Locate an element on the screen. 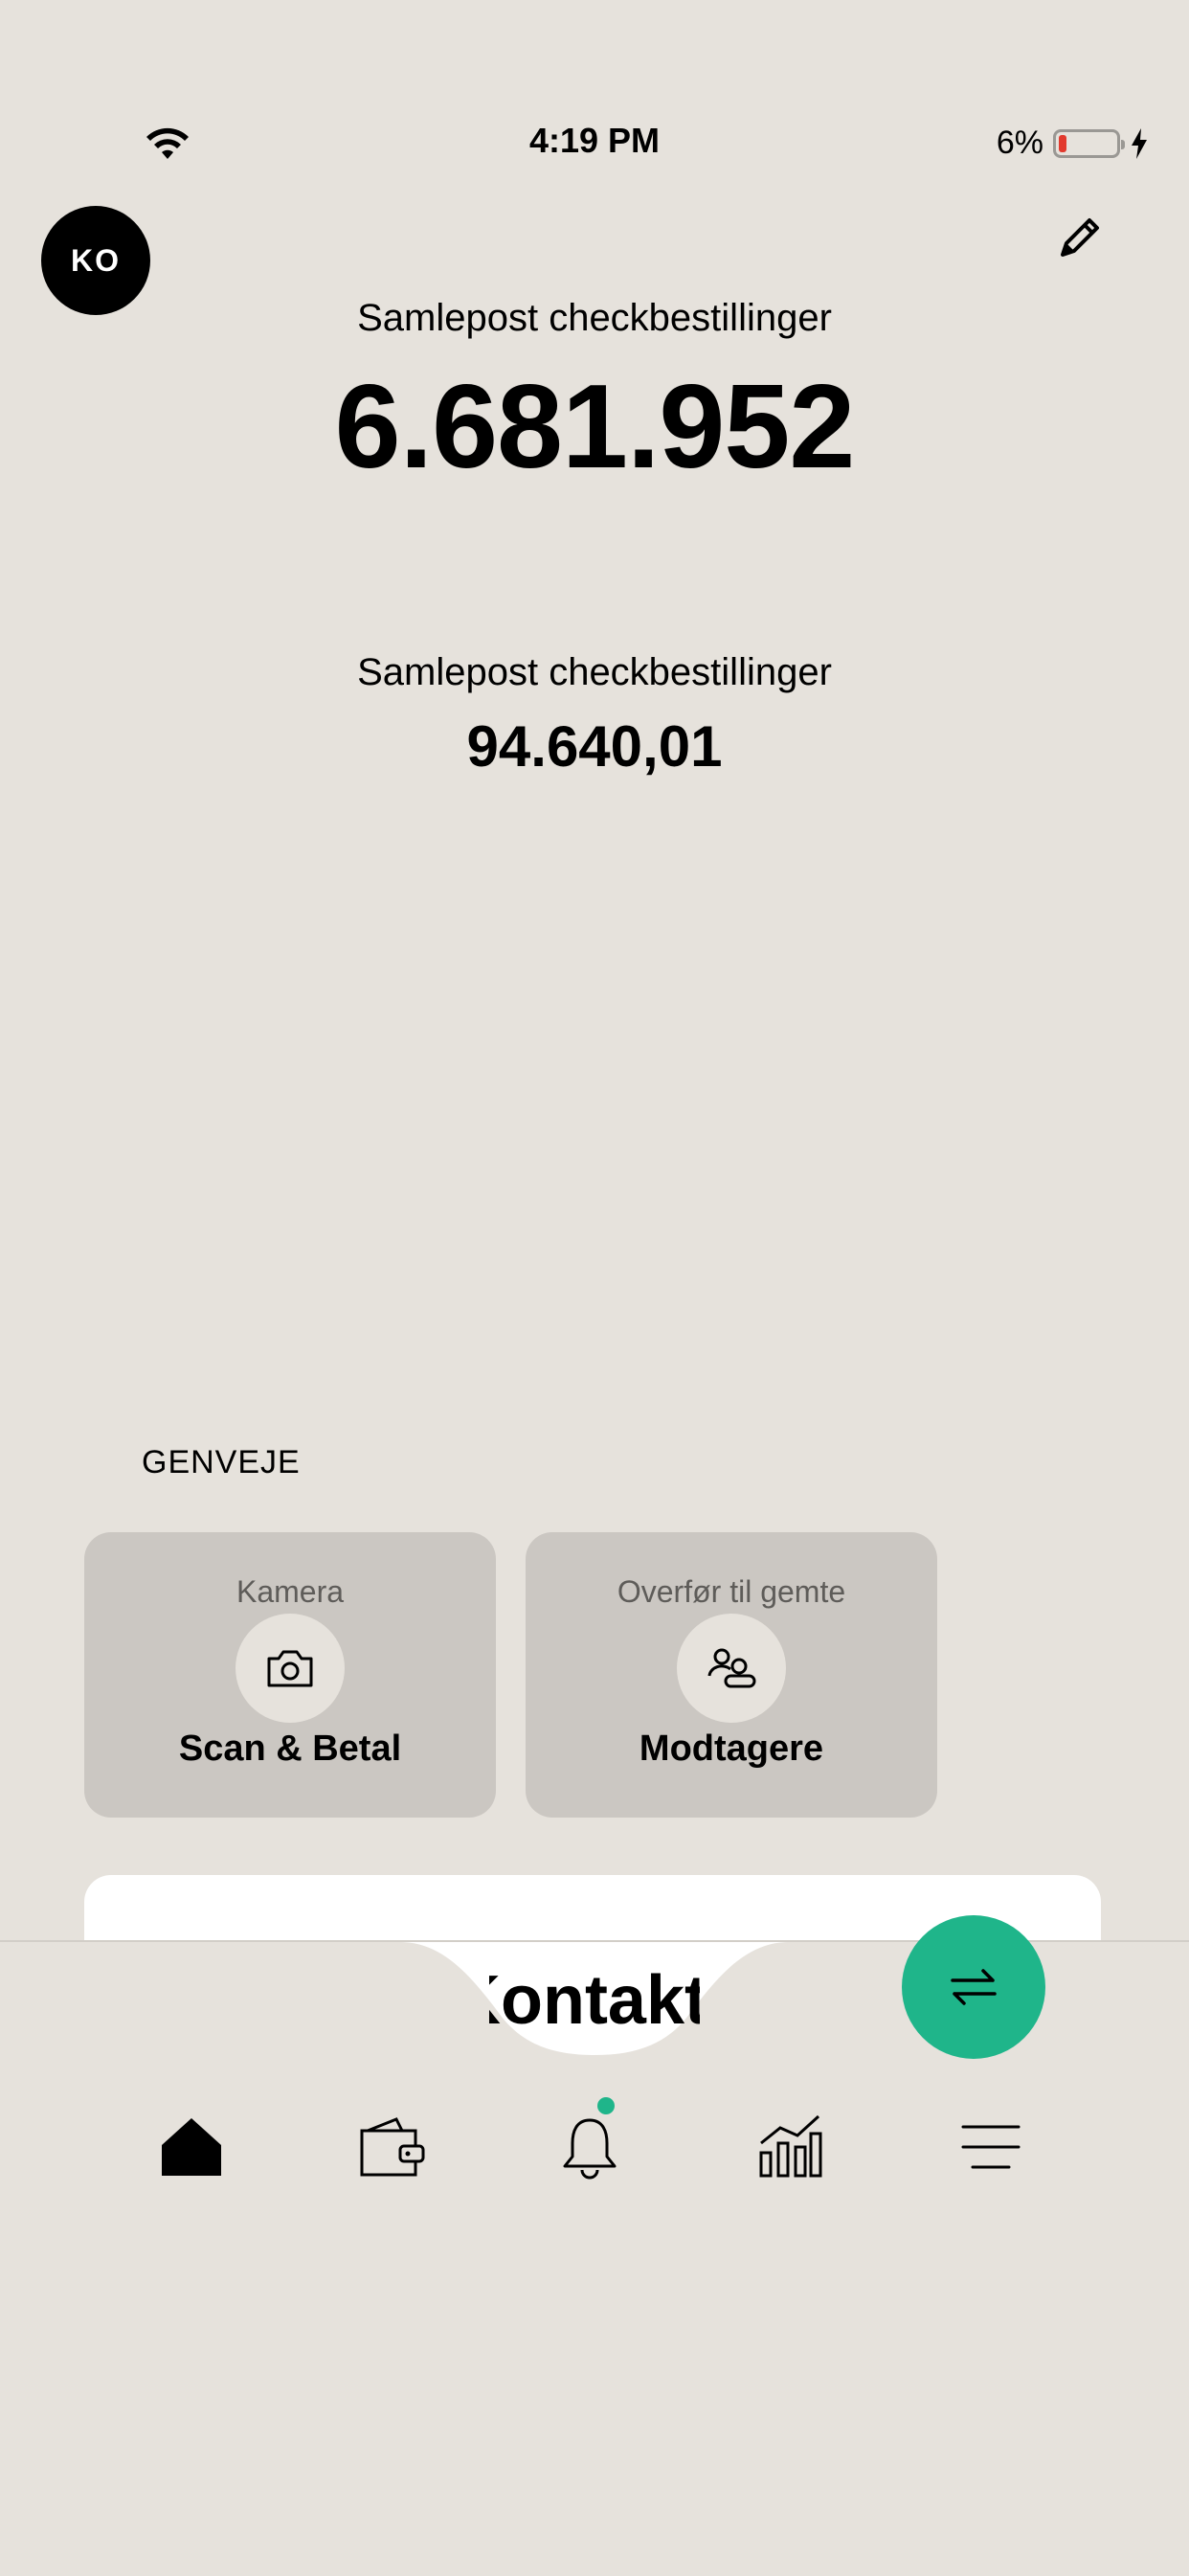  wallet-icon is located at coordinates (392, 2147).